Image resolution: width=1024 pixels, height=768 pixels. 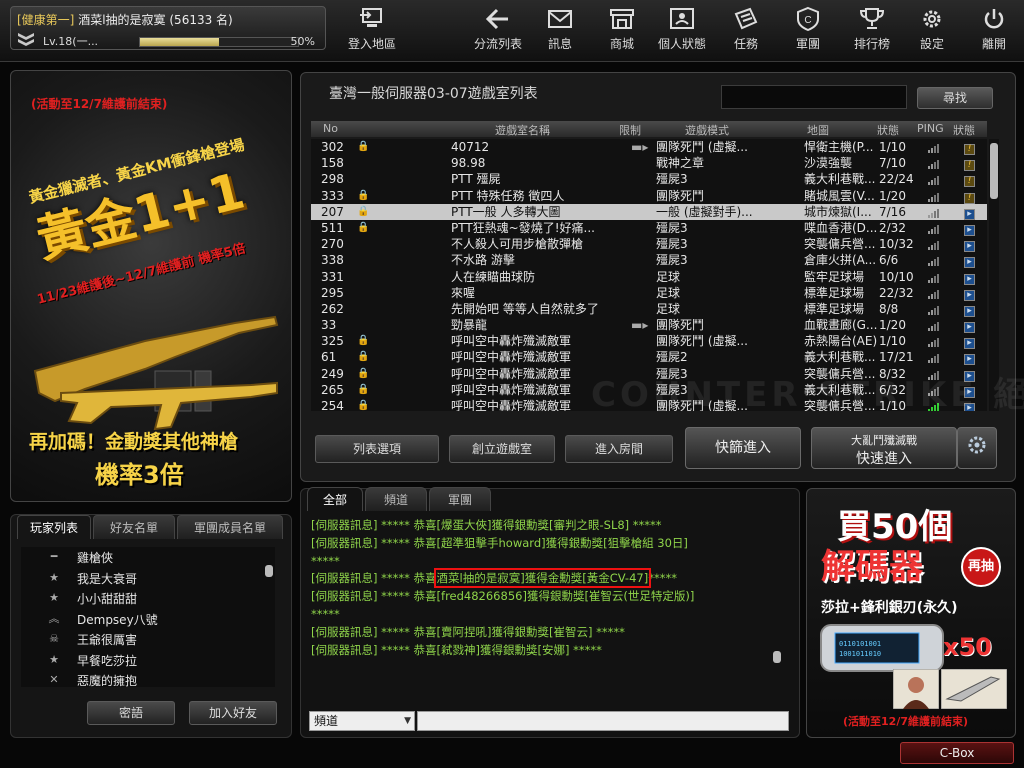 What do you see at coordinates (807, 44) in the screenshot?
I see `nav-label: 軍團` at bounding box center [807, 44].